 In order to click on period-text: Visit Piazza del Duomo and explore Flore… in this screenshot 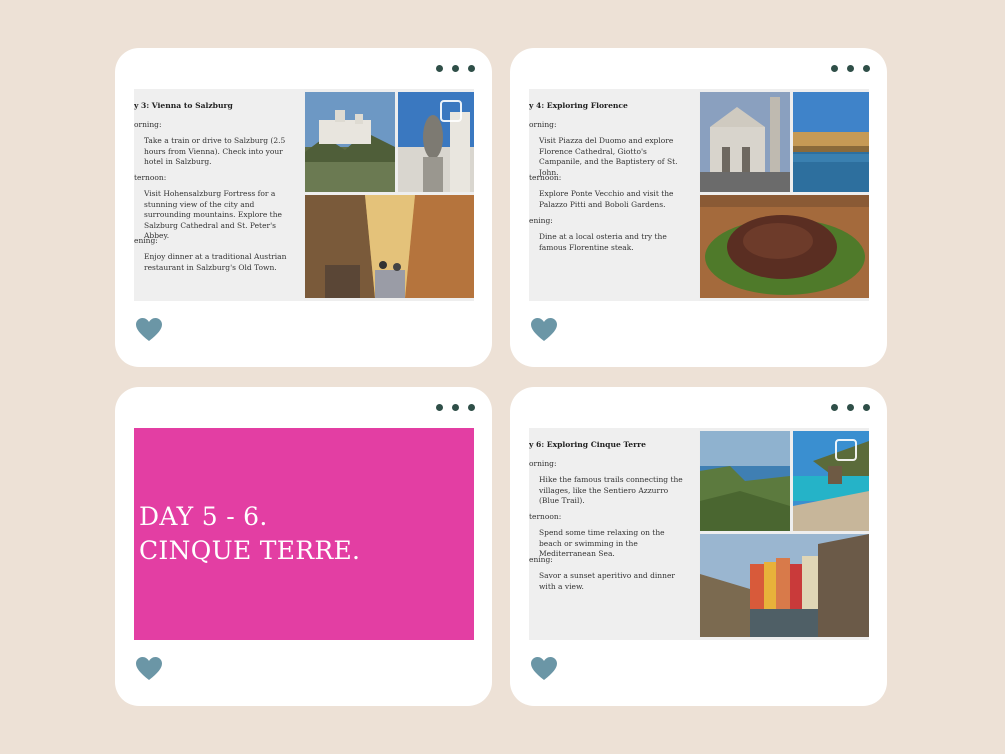, I will do `click(608, 156)`.